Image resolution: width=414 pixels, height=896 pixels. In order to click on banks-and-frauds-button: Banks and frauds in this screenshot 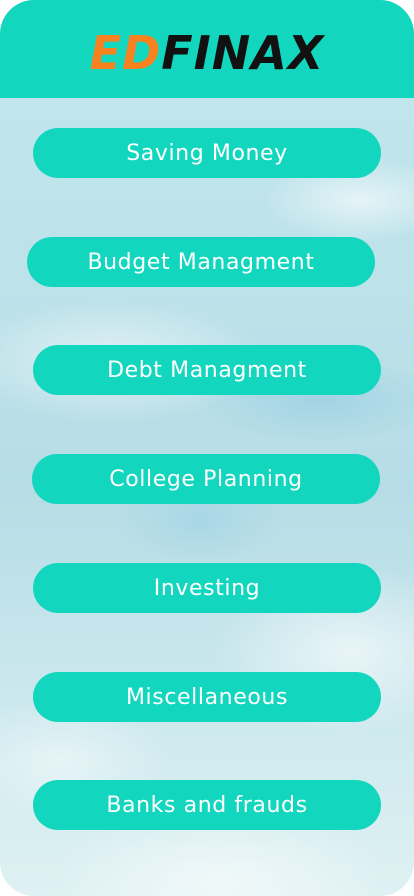, I will do `click(207, 805)`.